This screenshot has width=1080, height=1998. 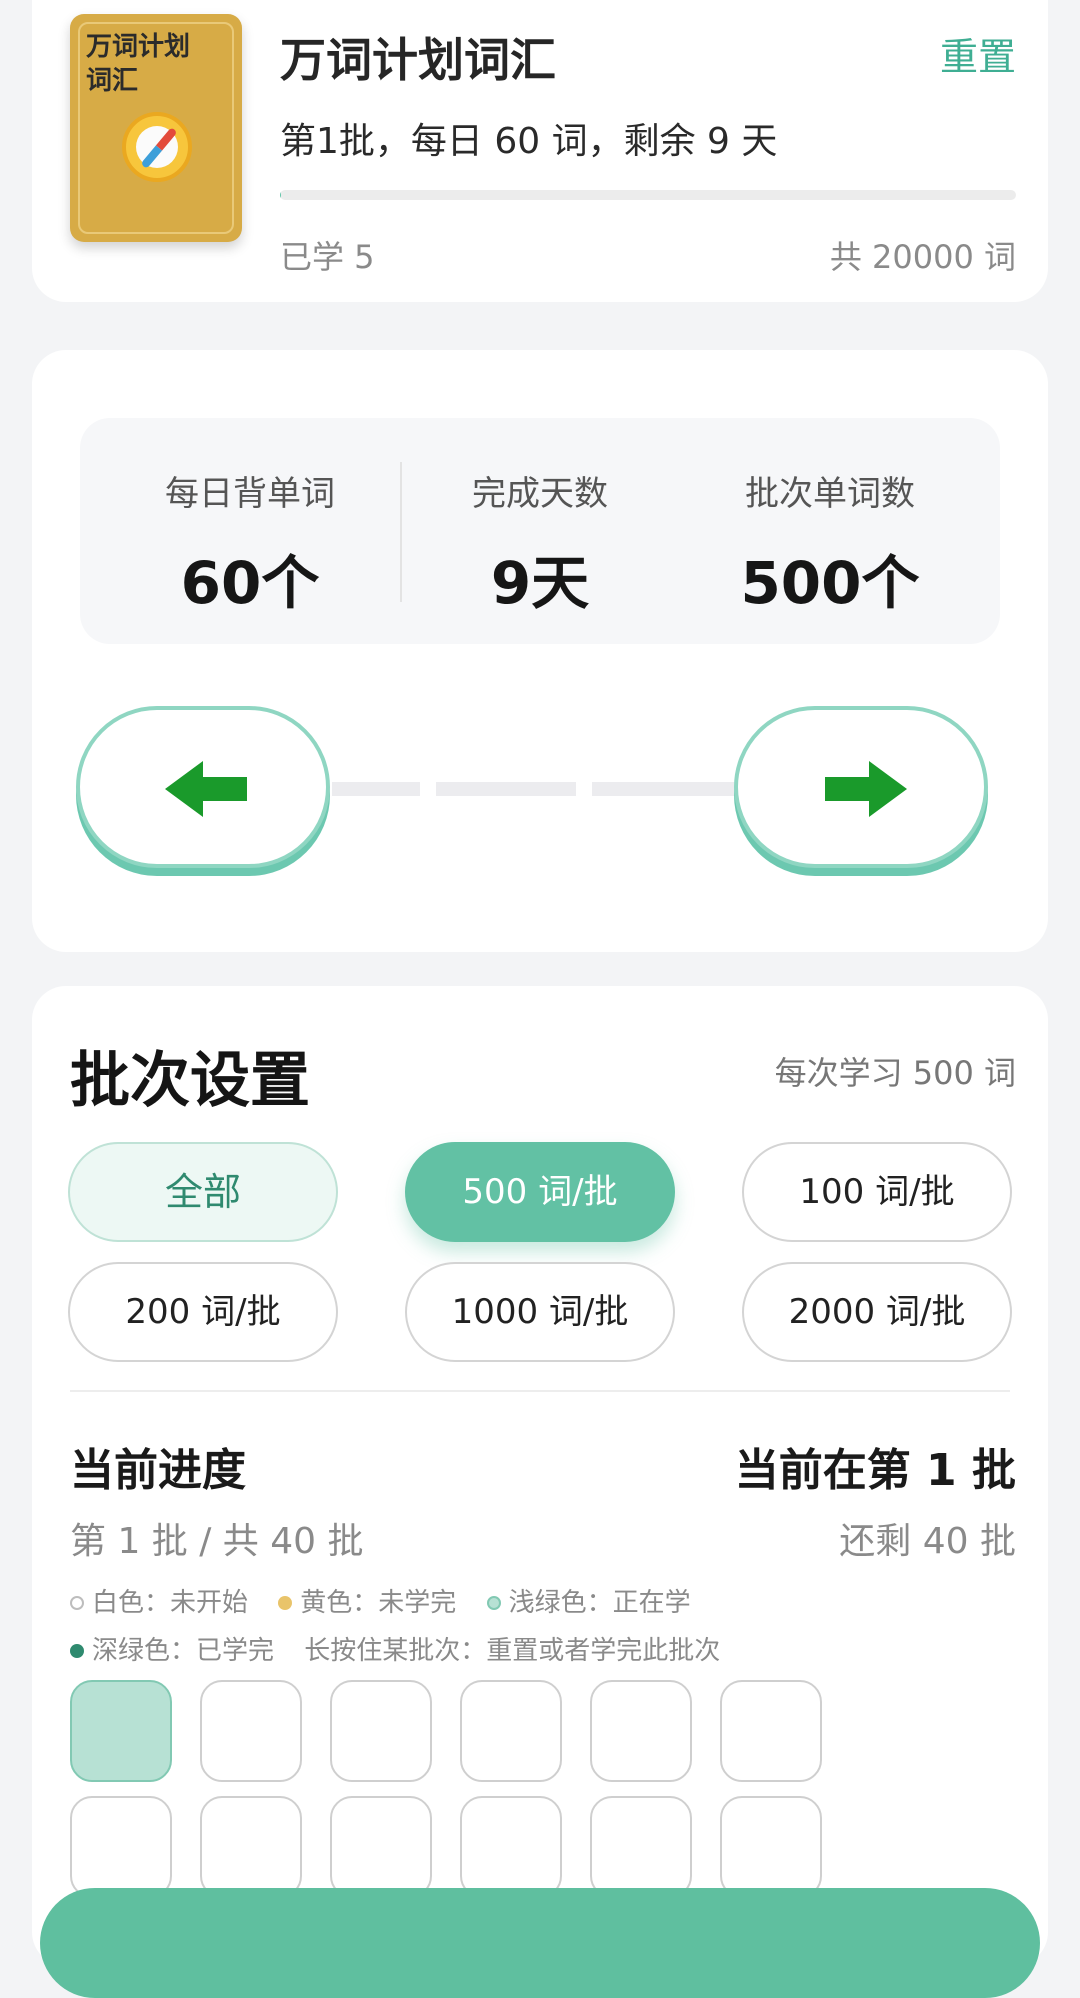 What do you see at coordinates (875, 1466) in the screenshot?
I see `current-batch: 当前在第 1 批` at bounding box center [875, 1466].